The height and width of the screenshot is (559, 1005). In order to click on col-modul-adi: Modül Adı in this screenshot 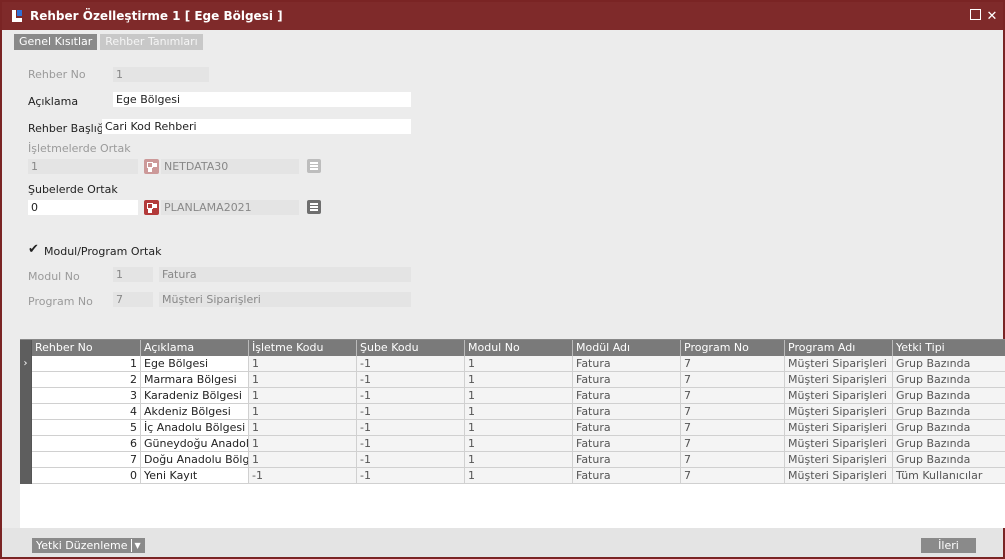, I will do `click(627, 348)`.